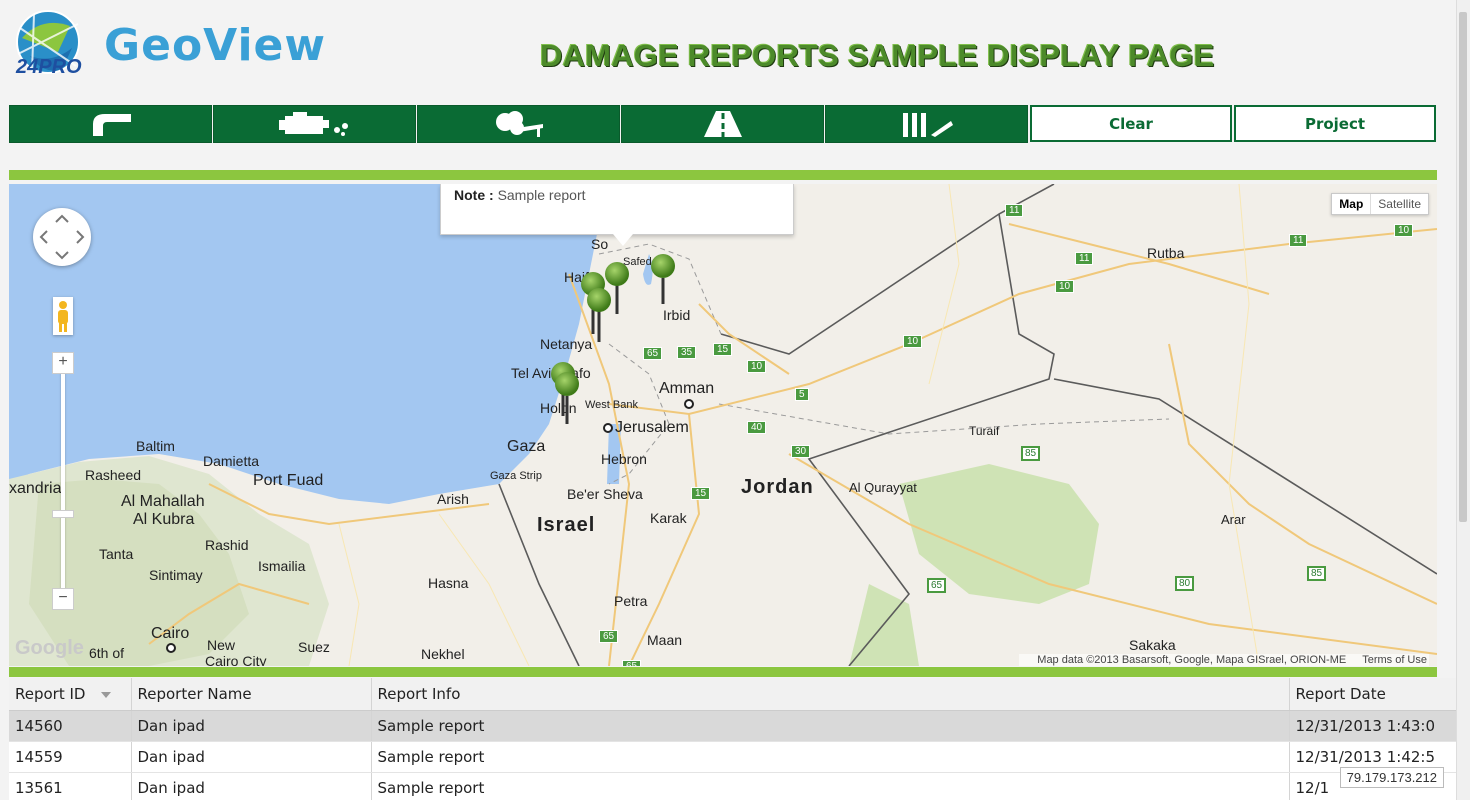  I want to click on zoom-slider-thumb, so click(63, 514).